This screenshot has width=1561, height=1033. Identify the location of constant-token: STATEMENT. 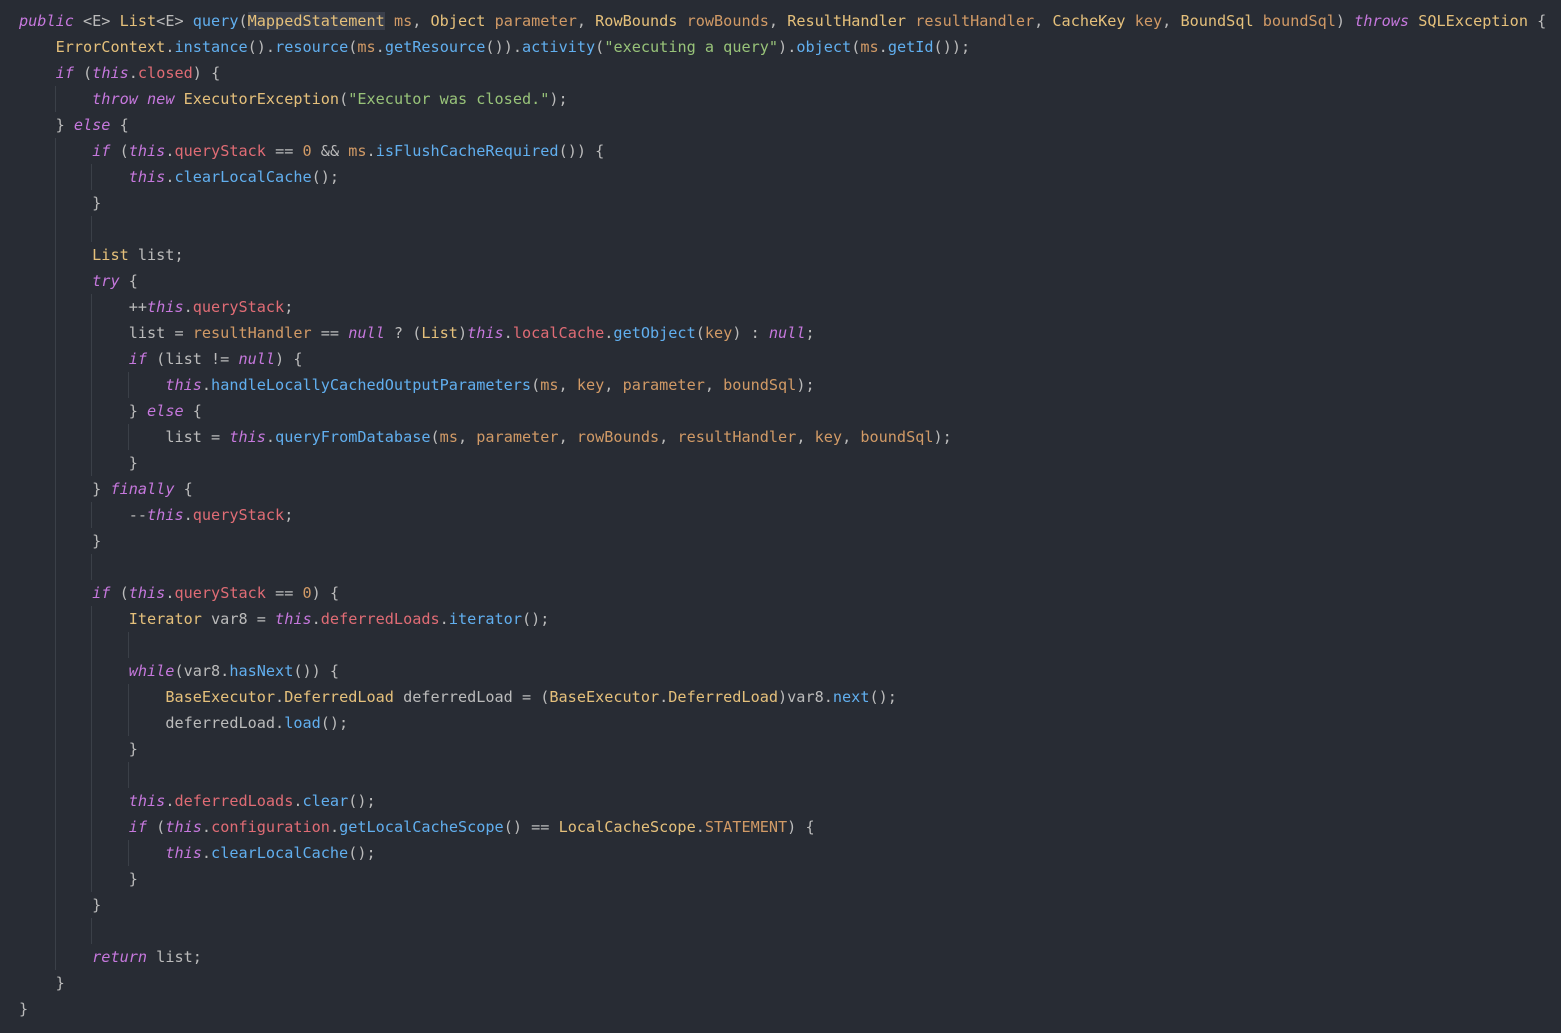
(746, 827).